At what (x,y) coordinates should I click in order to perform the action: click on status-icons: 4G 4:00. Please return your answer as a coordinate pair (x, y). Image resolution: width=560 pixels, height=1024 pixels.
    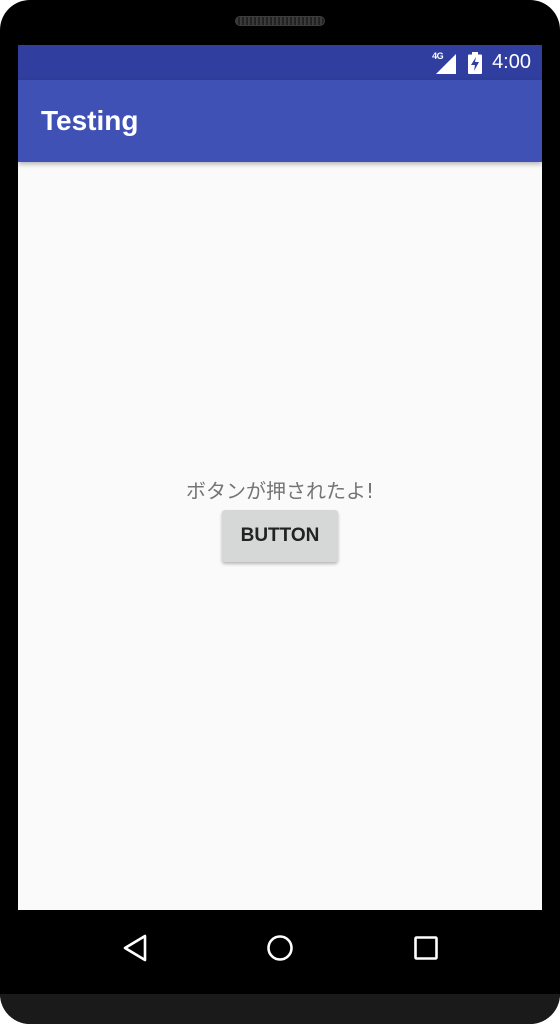
    Looking at the image, I should click on (481, 62).